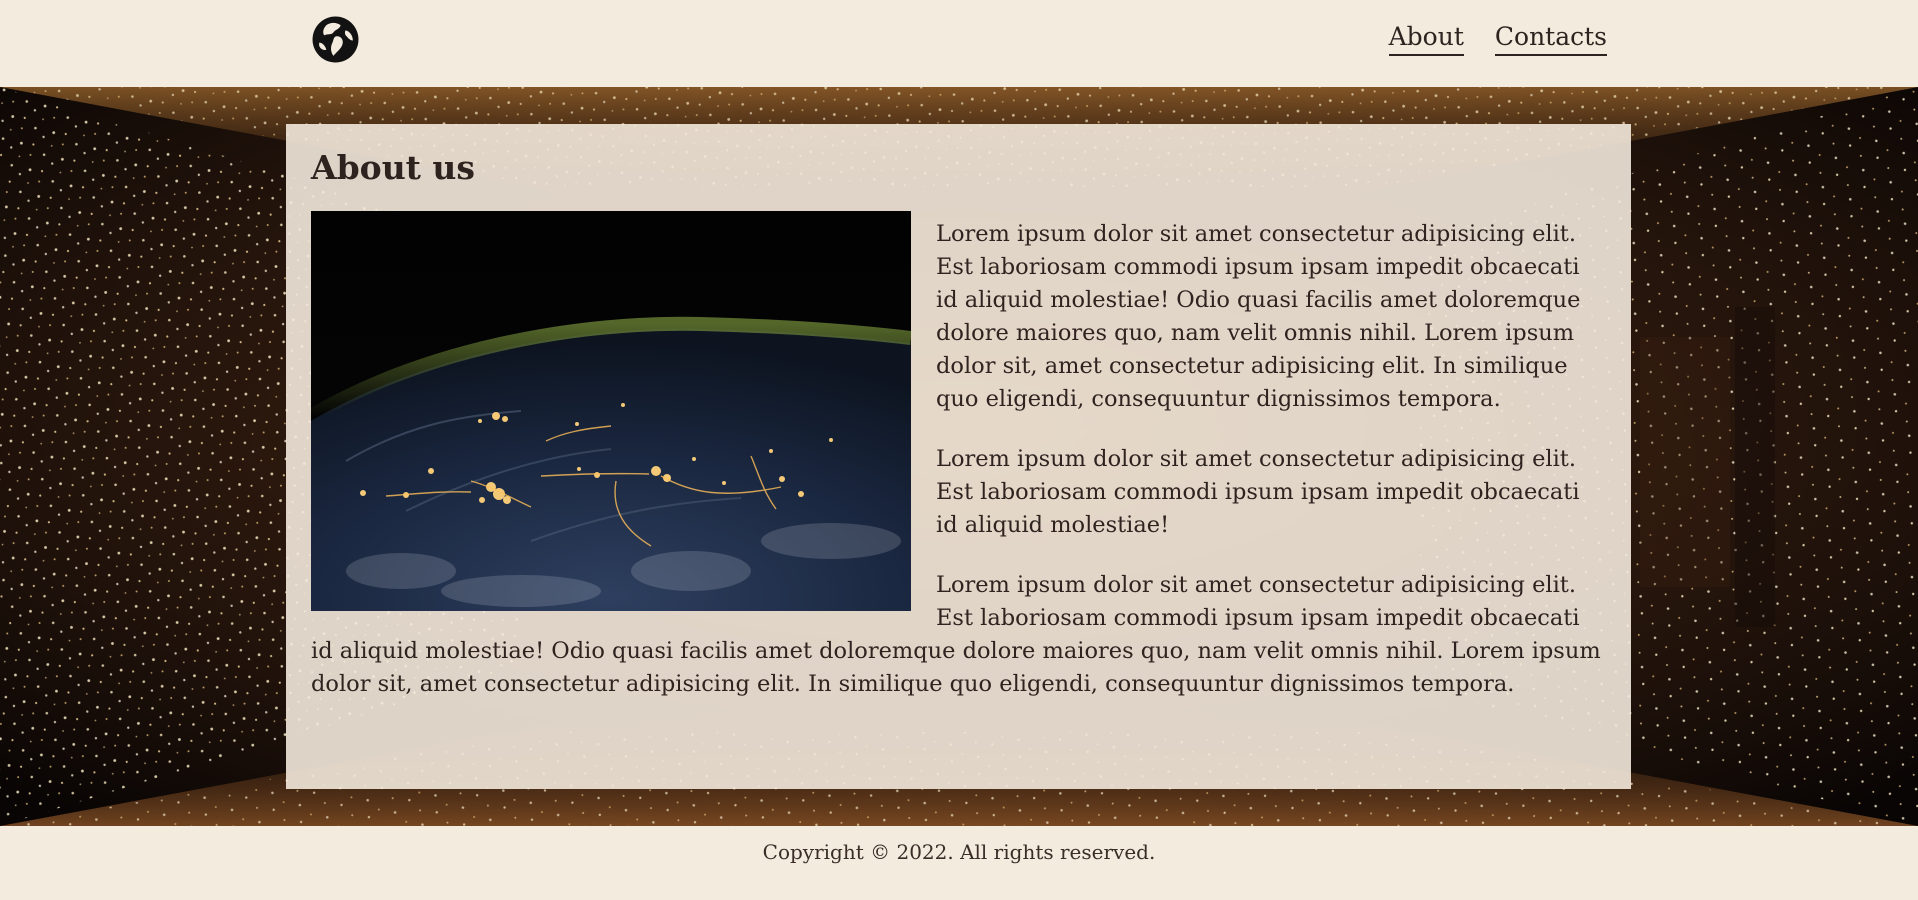 The image size is (1918, 900). What do you see at coordinates (1426, 38) in the screenshot?
I see `nav-about-link: About` at bounding box center [1426, 38].